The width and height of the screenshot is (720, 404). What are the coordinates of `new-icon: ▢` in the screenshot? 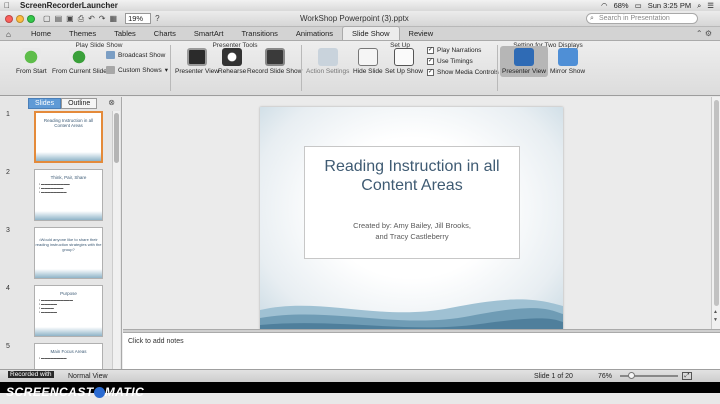 It's located at (47, 18).